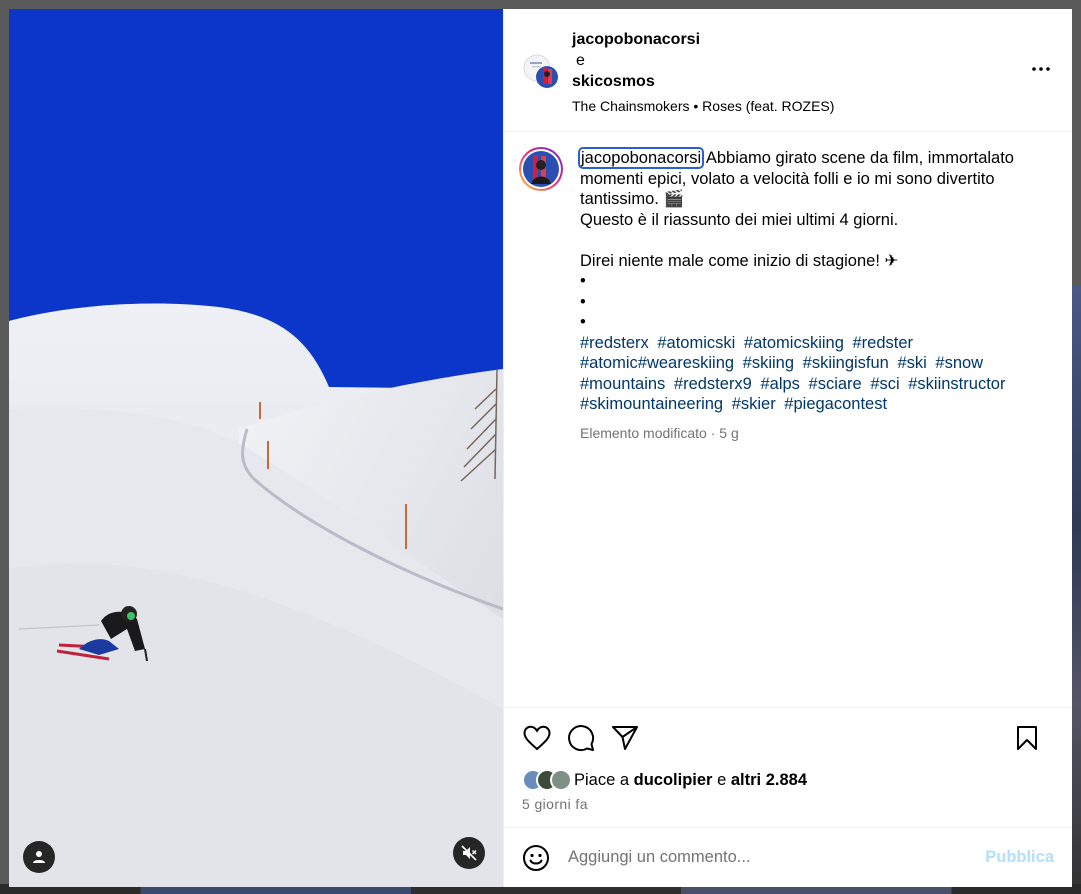 The image size is (1081, 894). What do you see at coordinates (614, 343) in the screenshot?
I see `hashtag-link: #redsterx` at bounding box center [614, 343].